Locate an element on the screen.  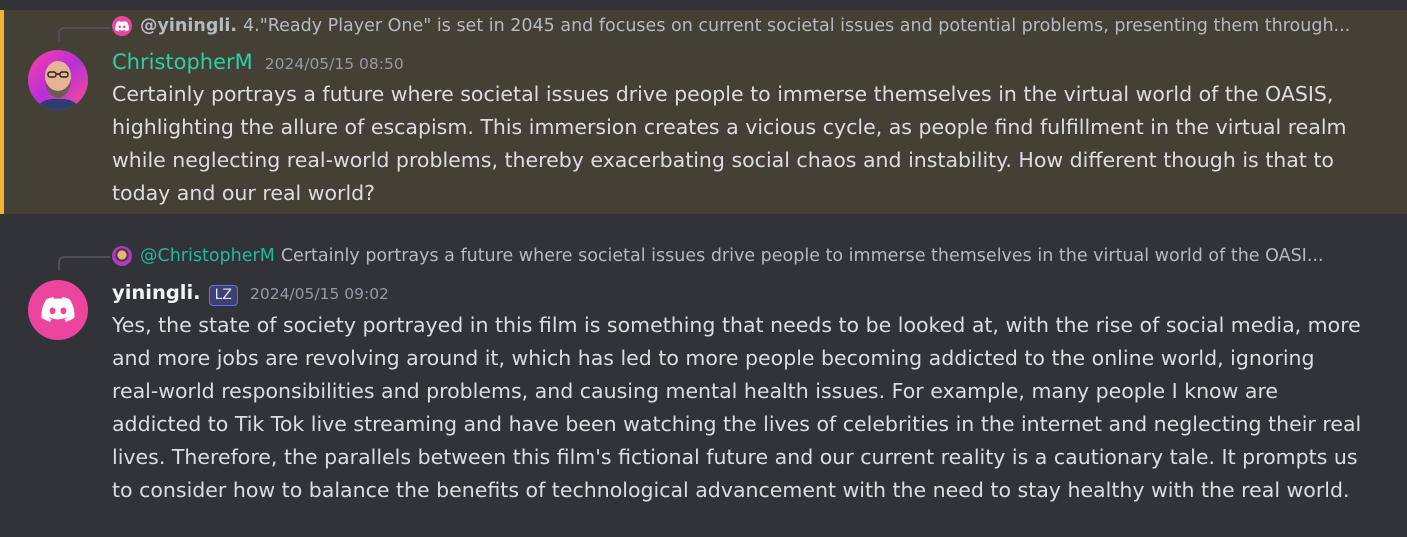
message-header: ChristopherM 2024/05/15 08:50 is located at coordinates (258, 62).